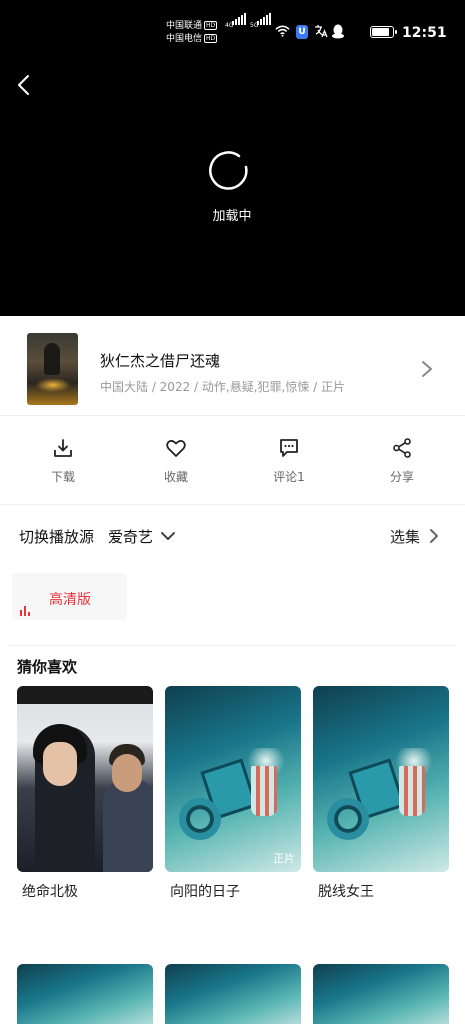  What do you see at coordinates (405, 536) in the screenshot?
I see `episodes-button: 选集` at bounding box center [405, 536].